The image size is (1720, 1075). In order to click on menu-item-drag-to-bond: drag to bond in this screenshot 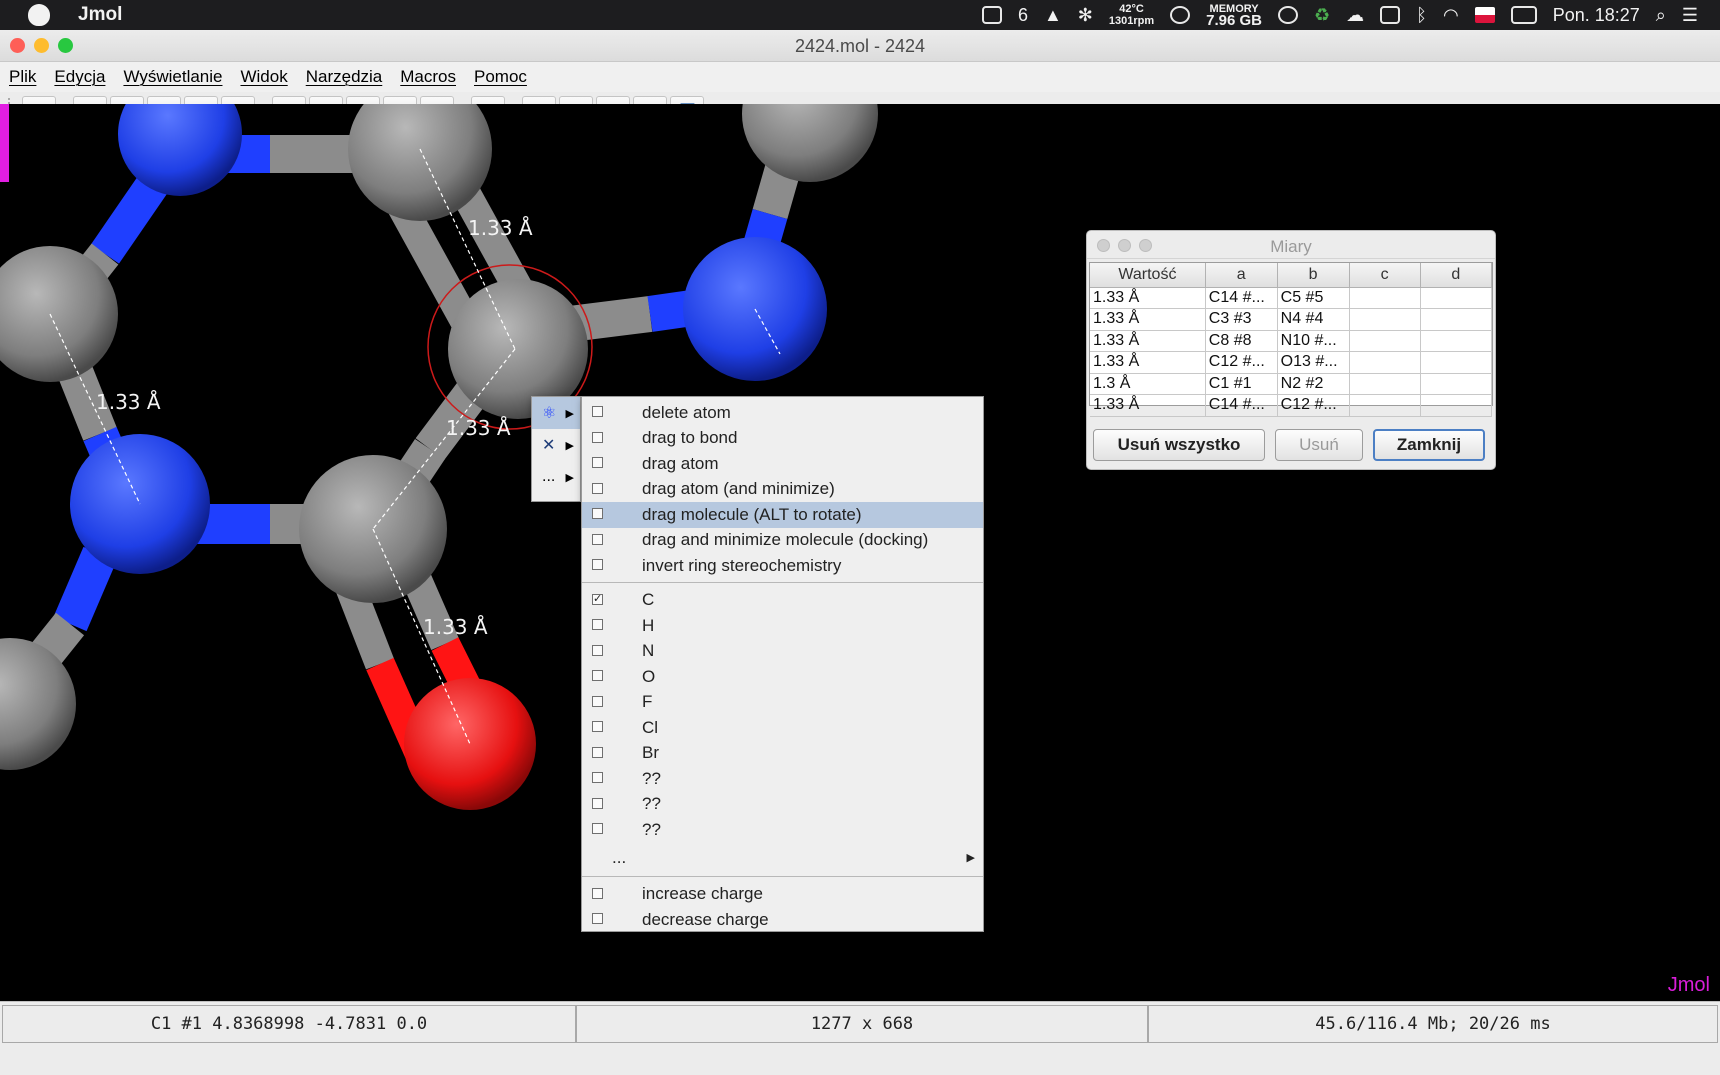, I will do `click(782, 439)`.